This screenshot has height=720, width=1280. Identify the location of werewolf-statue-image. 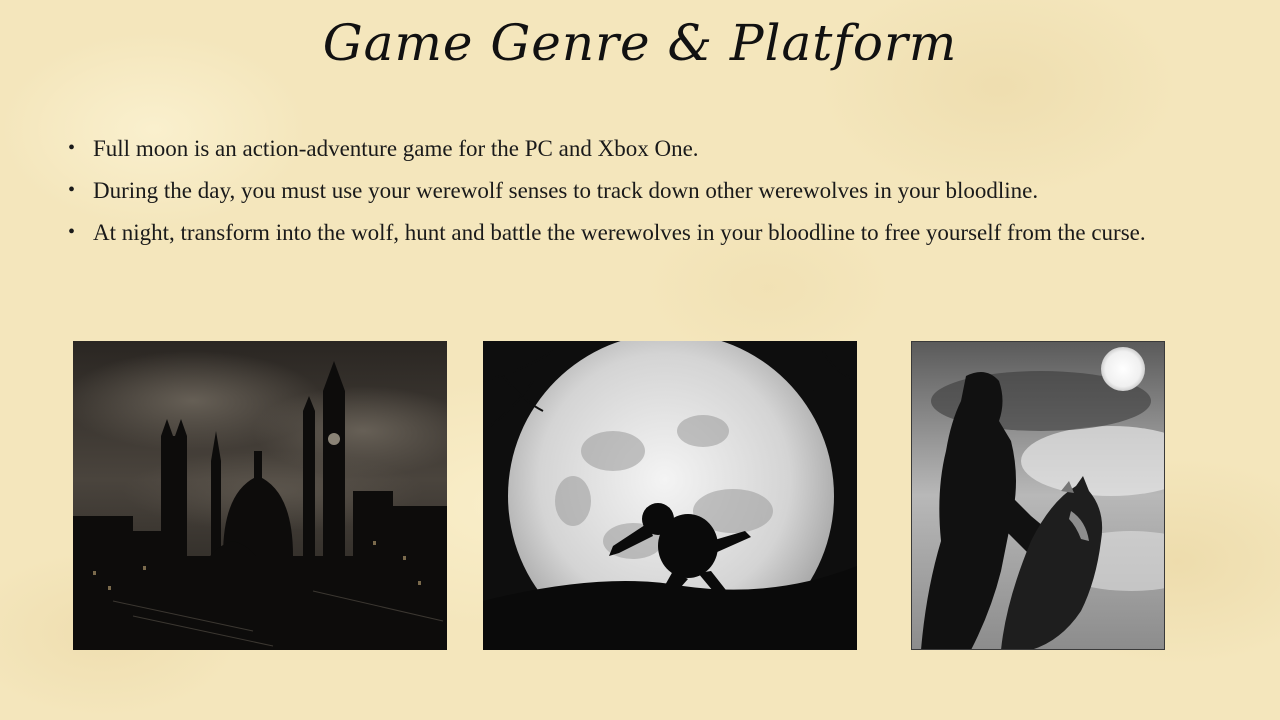
(1038, 495).